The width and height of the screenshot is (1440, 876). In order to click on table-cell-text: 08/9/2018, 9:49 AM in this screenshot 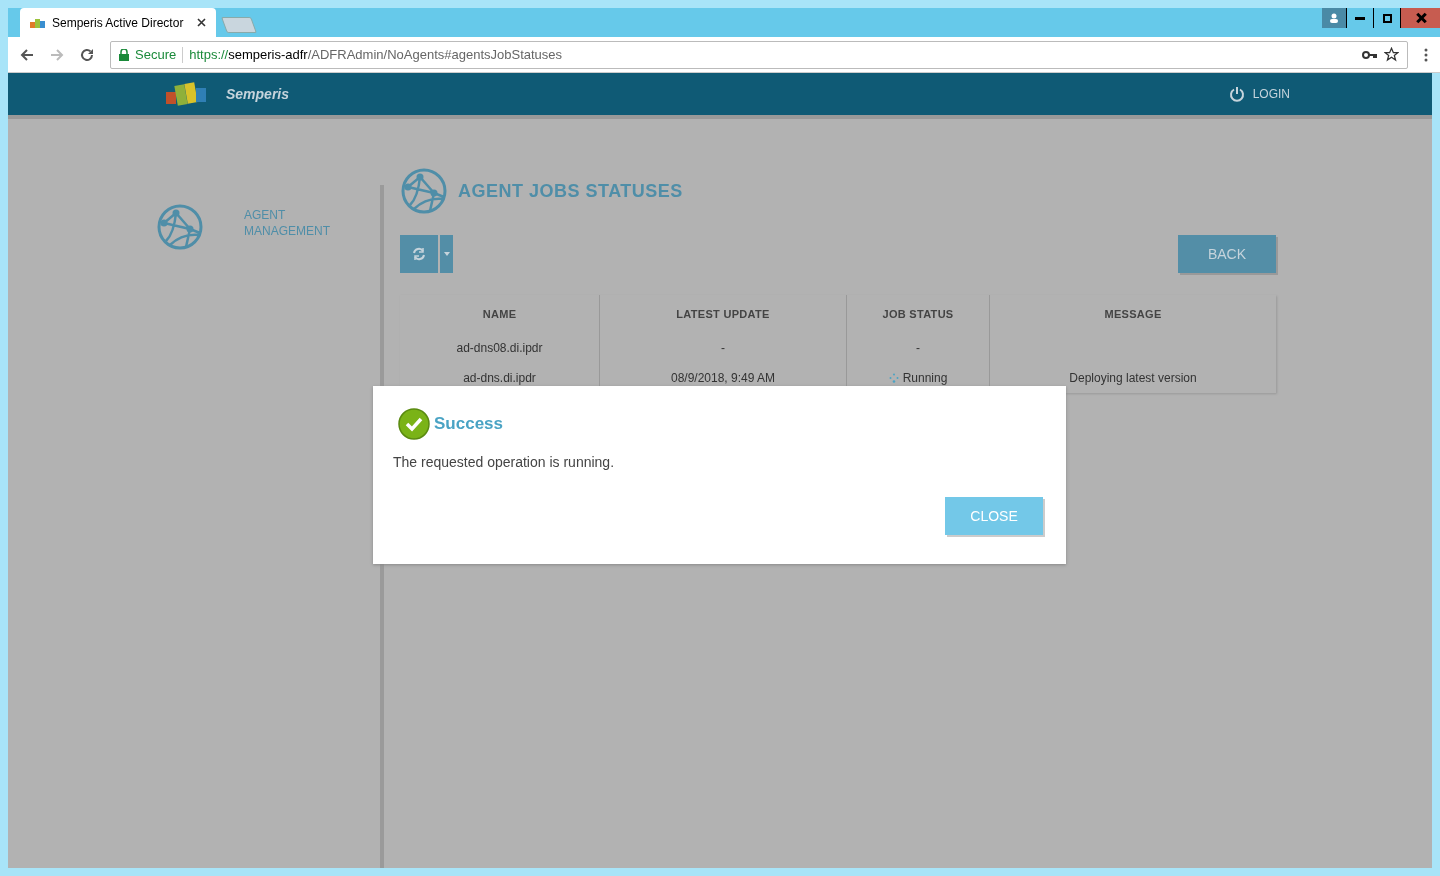, I will do `click(723, 378)`.